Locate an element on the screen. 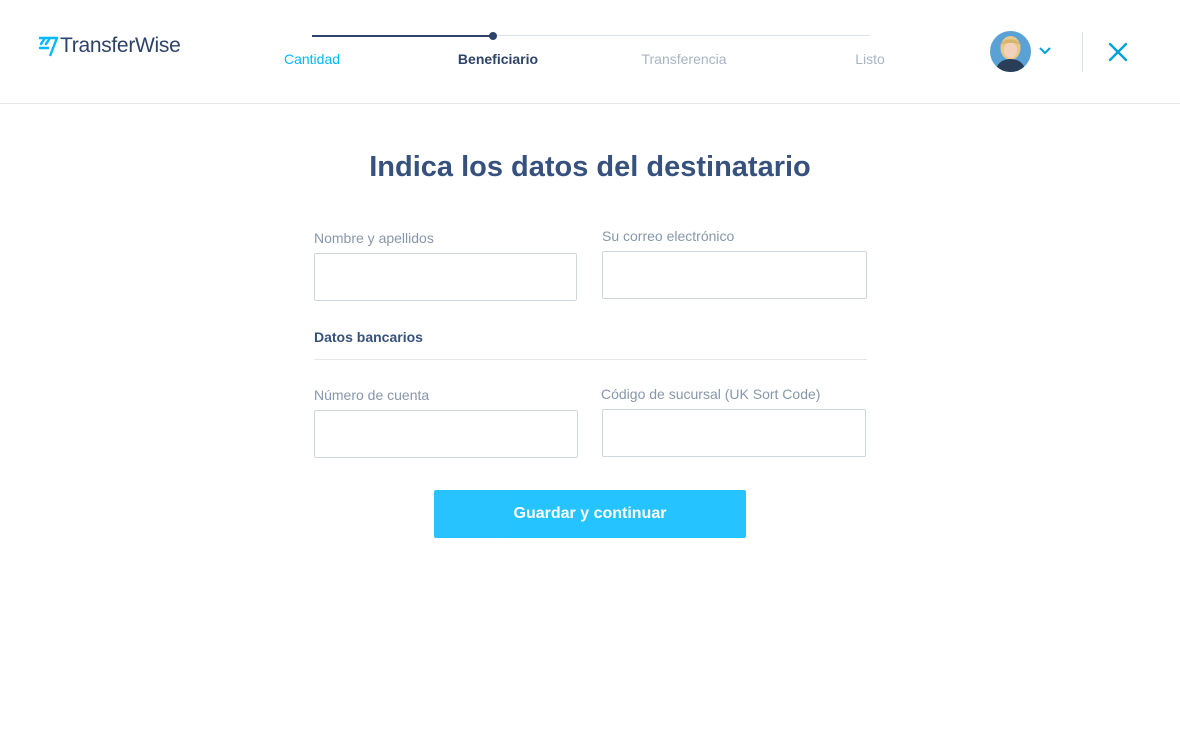 Image resolution: width=1180 pixels, height=749 pixels. step-listo: Listo is located at coordinates (870, 59).